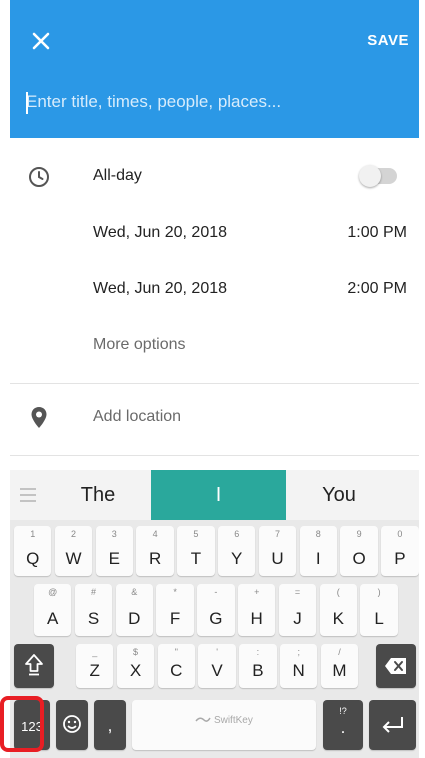  Describe the element at coordinates (160, 233) in the screenshot. I see `start-date: Wed, Jun 20, 2018` at that location.